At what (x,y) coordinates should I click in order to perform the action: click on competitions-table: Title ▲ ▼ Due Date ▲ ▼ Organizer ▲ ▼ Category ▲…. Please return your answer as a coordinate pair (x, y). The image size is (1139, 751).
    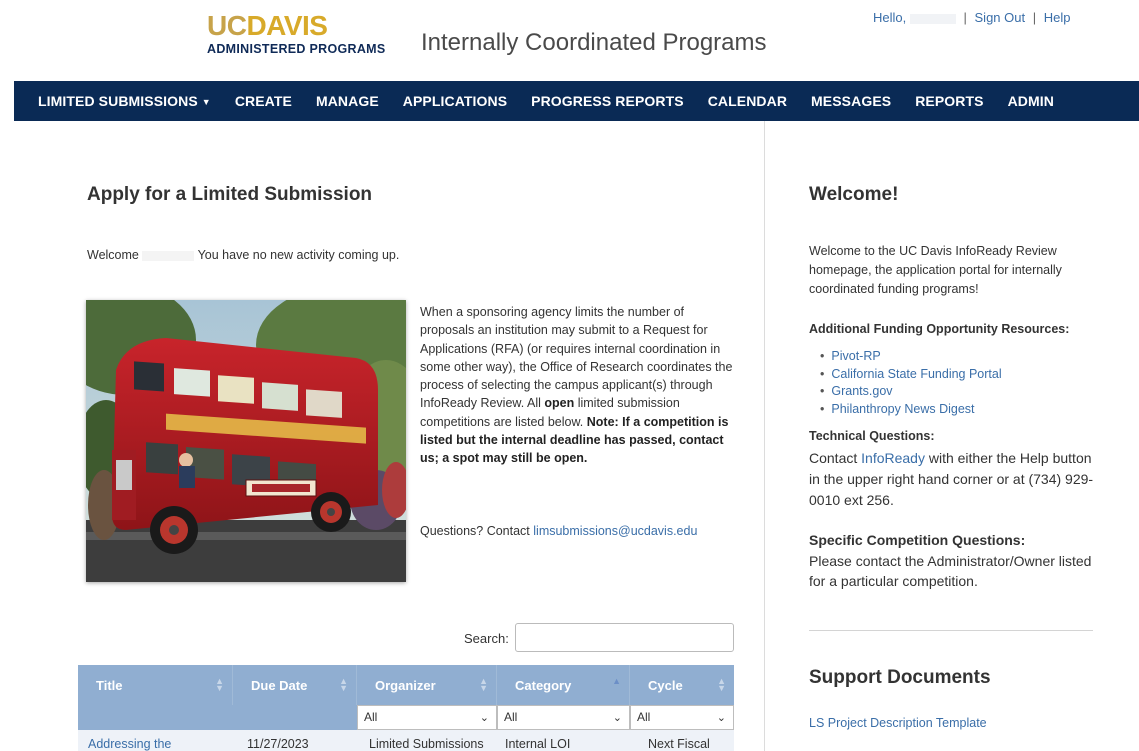
    Looking at the image, I should click on (406, 708).